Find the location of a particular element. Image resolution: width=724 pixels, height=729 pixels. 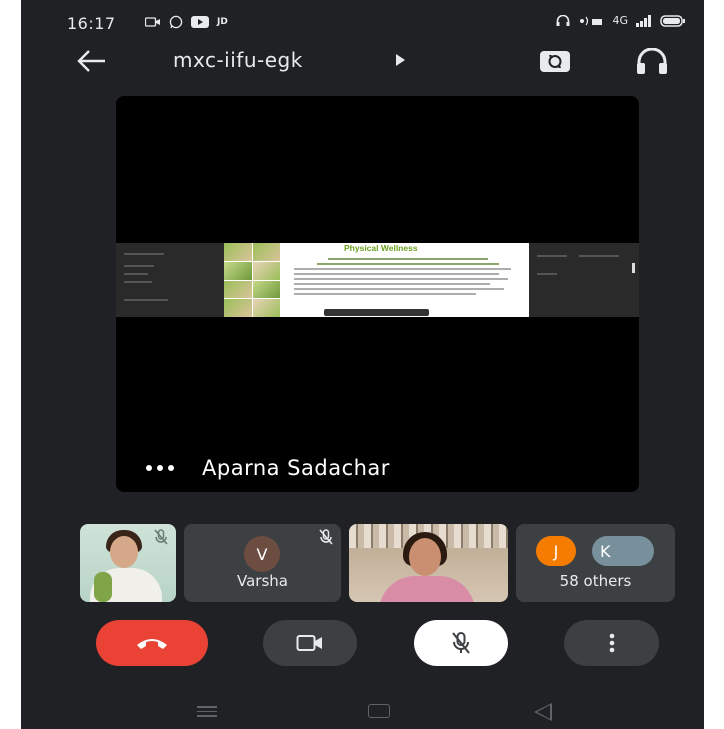

others-count-label: 58 others is located at coordinates (595, 581).